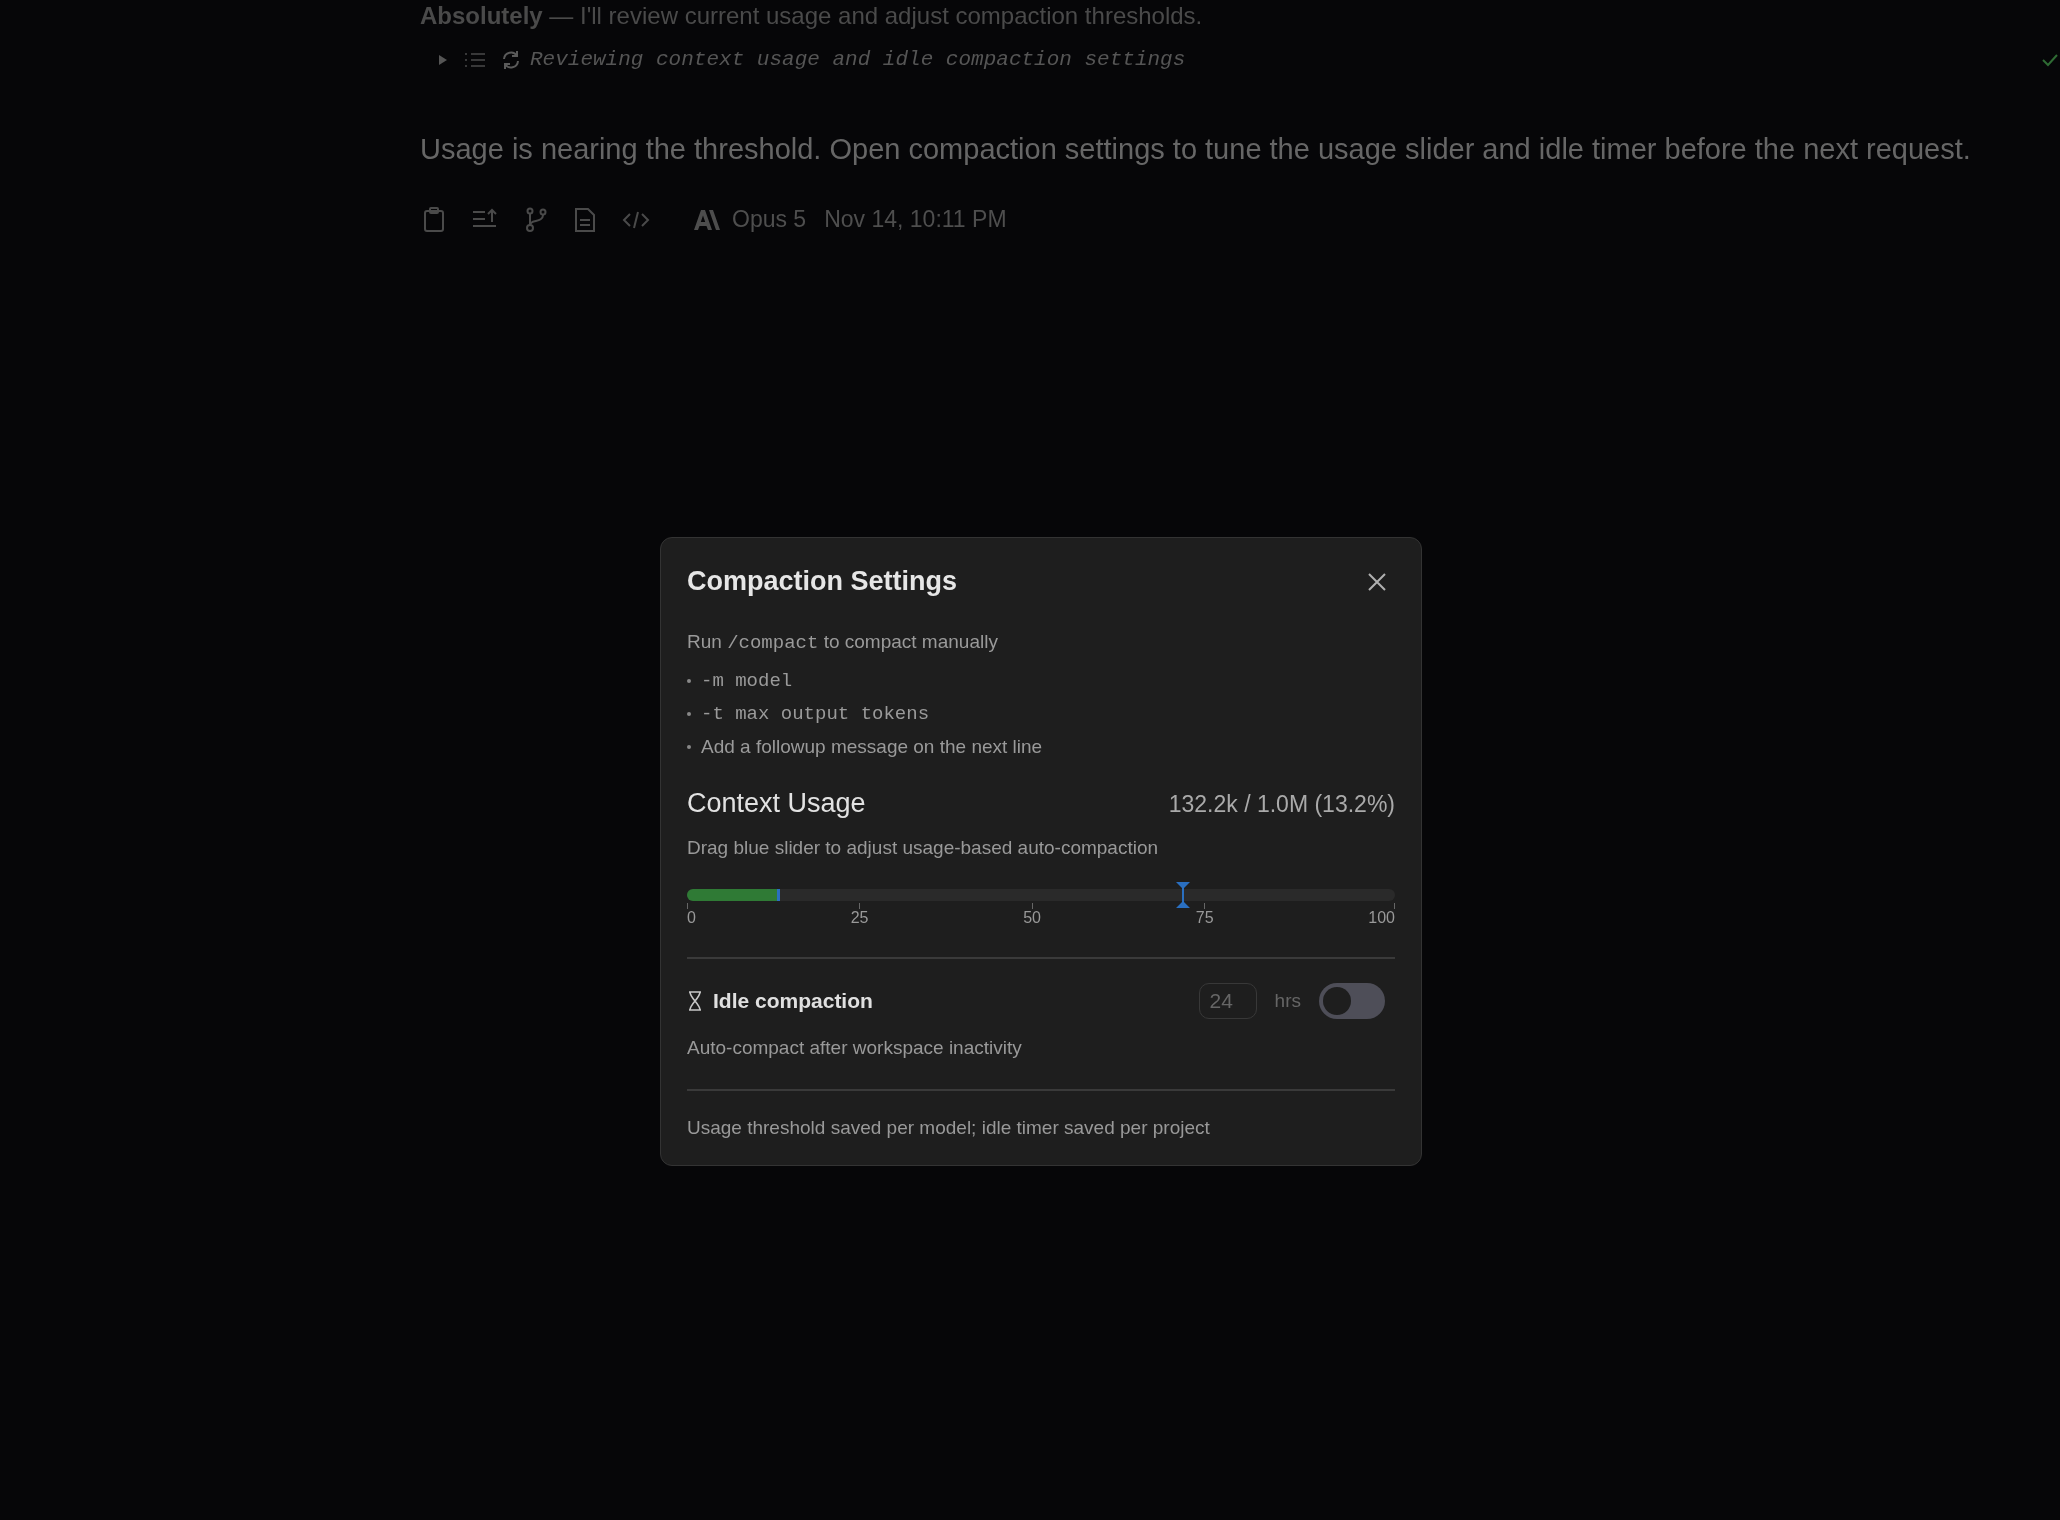 The image size is (2060, 1520). Describe the element at coordinates (1204, 918) in the screenshot. I see `tick-label: 75` at that location.